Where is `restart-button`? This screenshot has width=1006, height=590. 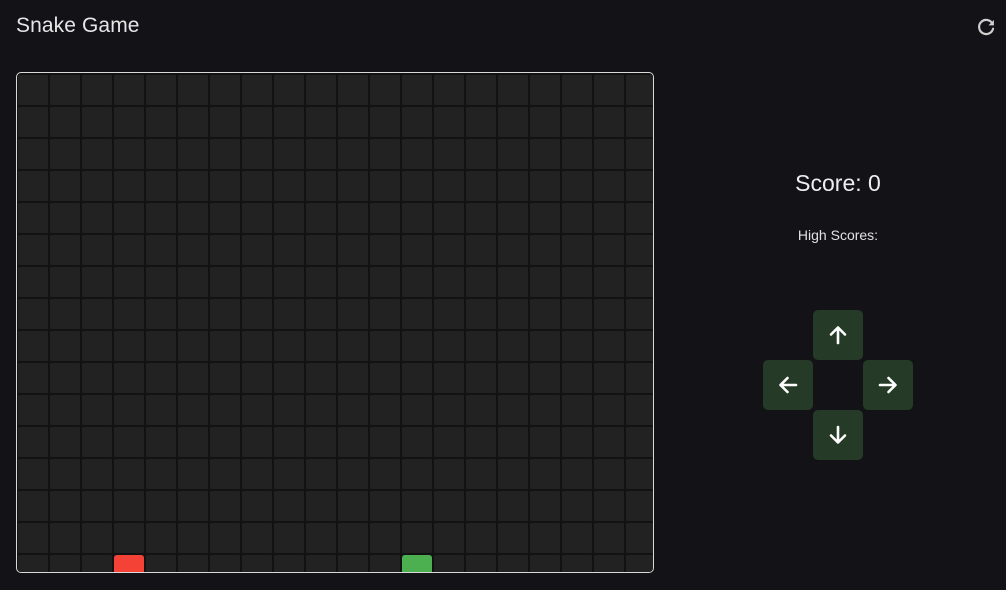 restart-button is located at coordinates (986, 27).